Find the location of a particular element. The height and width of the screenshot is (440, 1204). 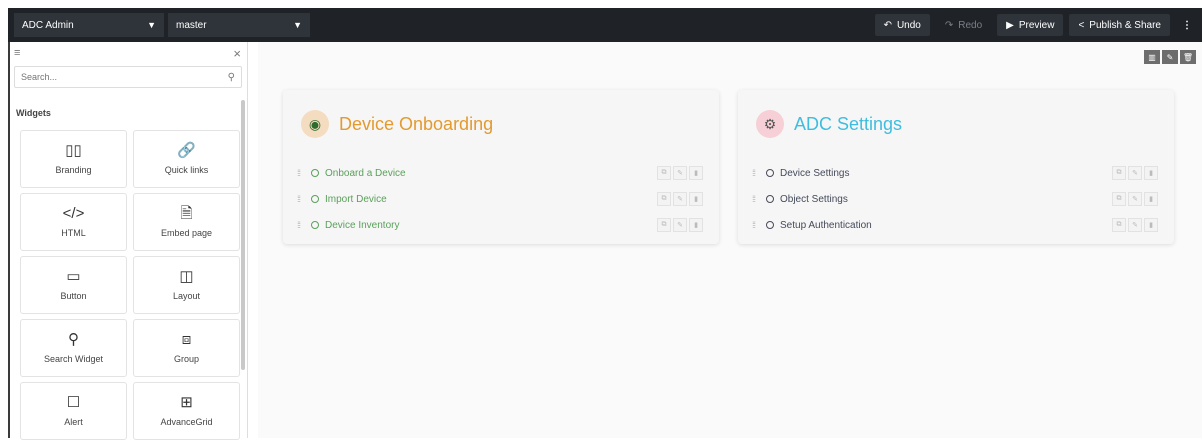

more-menu-button: ⋮ is located at coordinates (1187, 25).